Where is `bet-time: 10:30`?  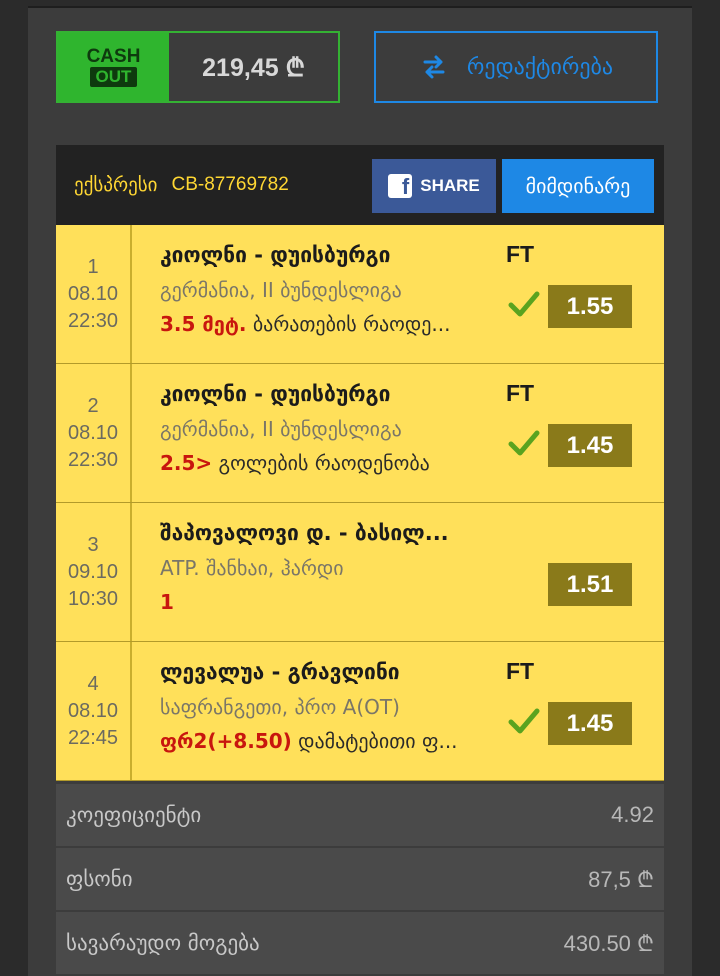 bet-time: 10:30 is located at coordinates (93, 598).